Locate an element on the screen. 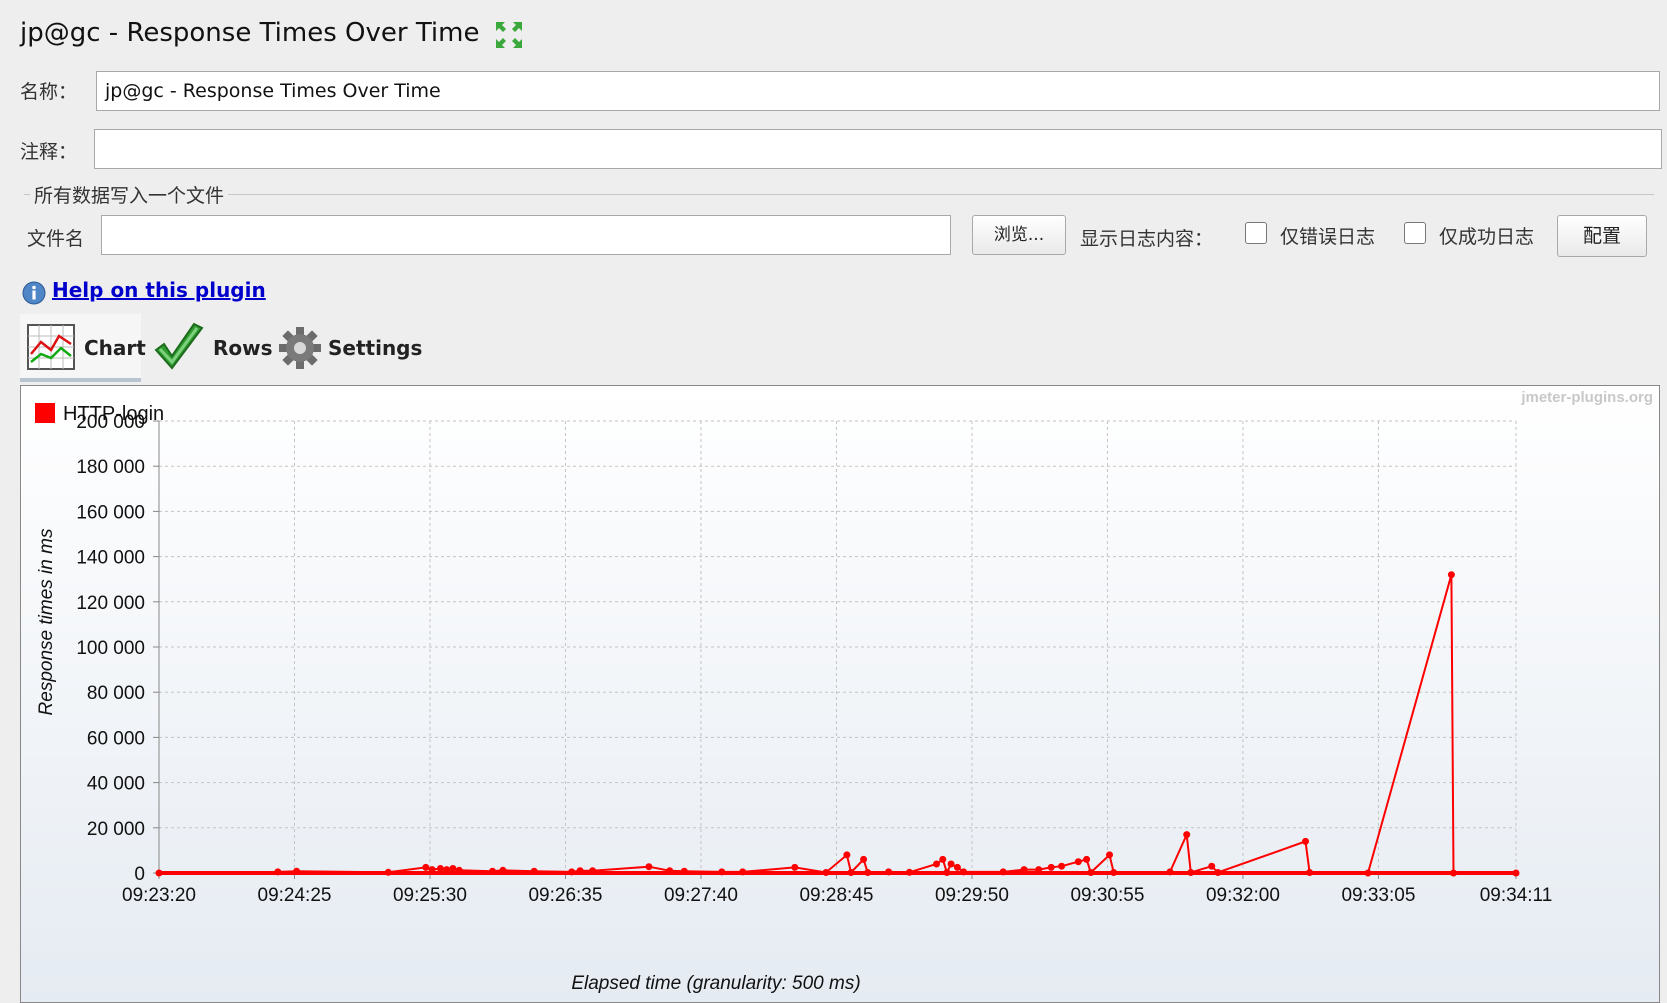 Image resolution: width=1667 pixels, height=1003 pixels. y-tick-label: 40 000 is located at coordinates (116, 784).